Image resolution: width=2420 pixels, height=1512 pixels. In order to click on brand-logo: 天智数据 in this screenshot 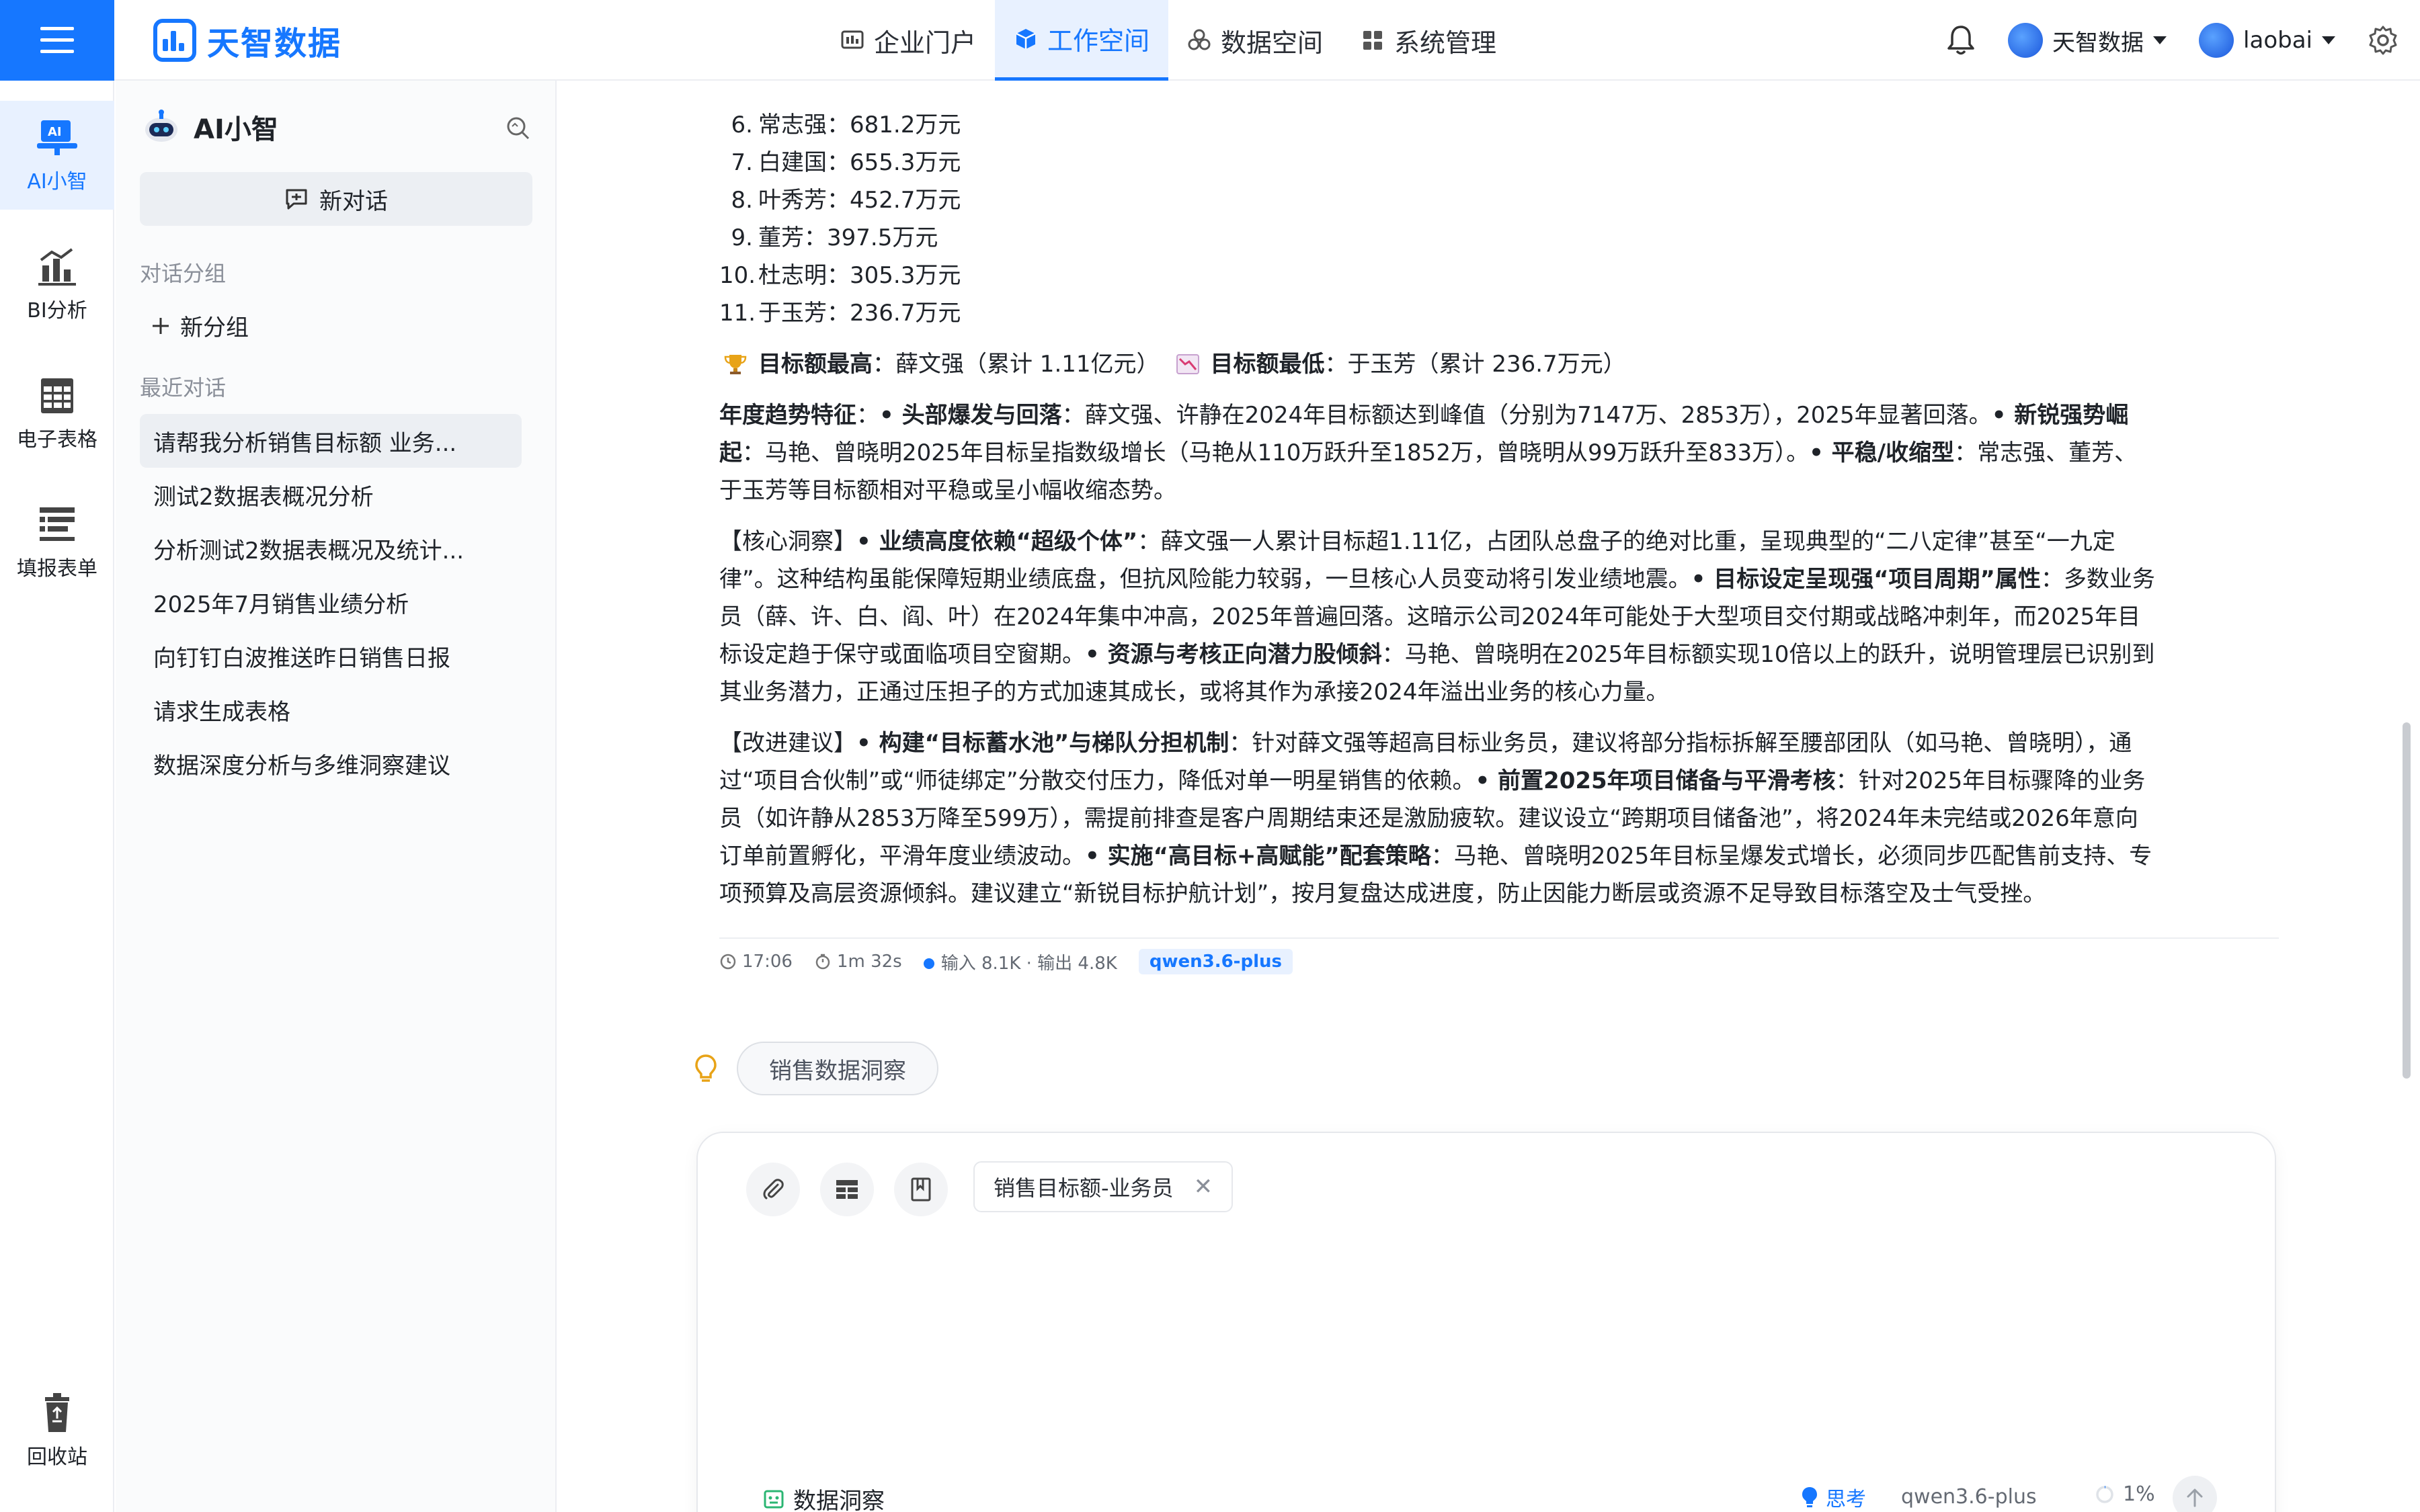, I will do `click(247, 41)`.